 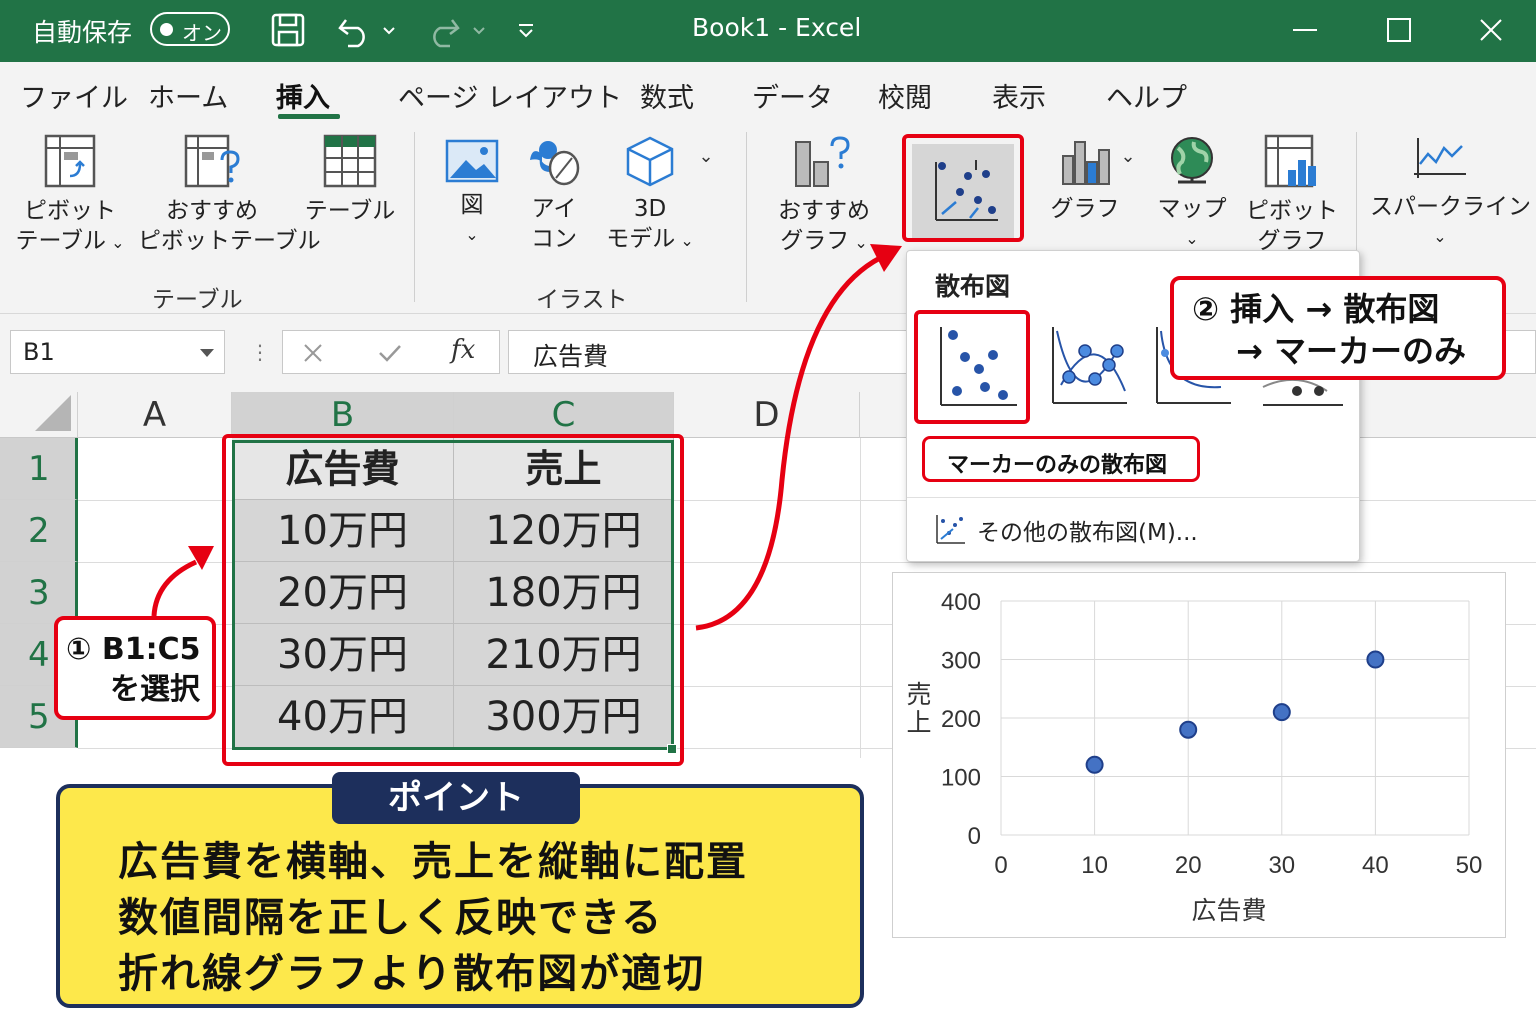 I want to click on y-axis-label: 上, so click(x=918, y=722).